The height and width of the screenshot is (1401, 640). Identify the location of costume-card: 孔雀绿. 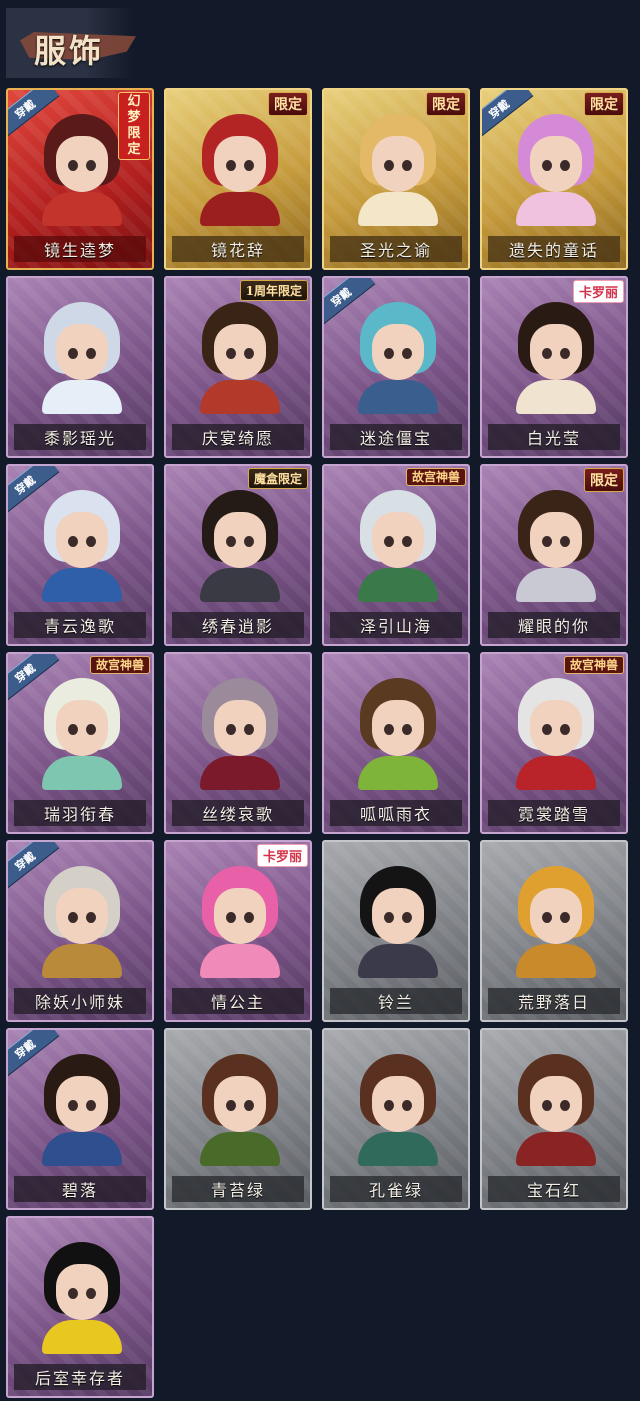
(396, 1119).